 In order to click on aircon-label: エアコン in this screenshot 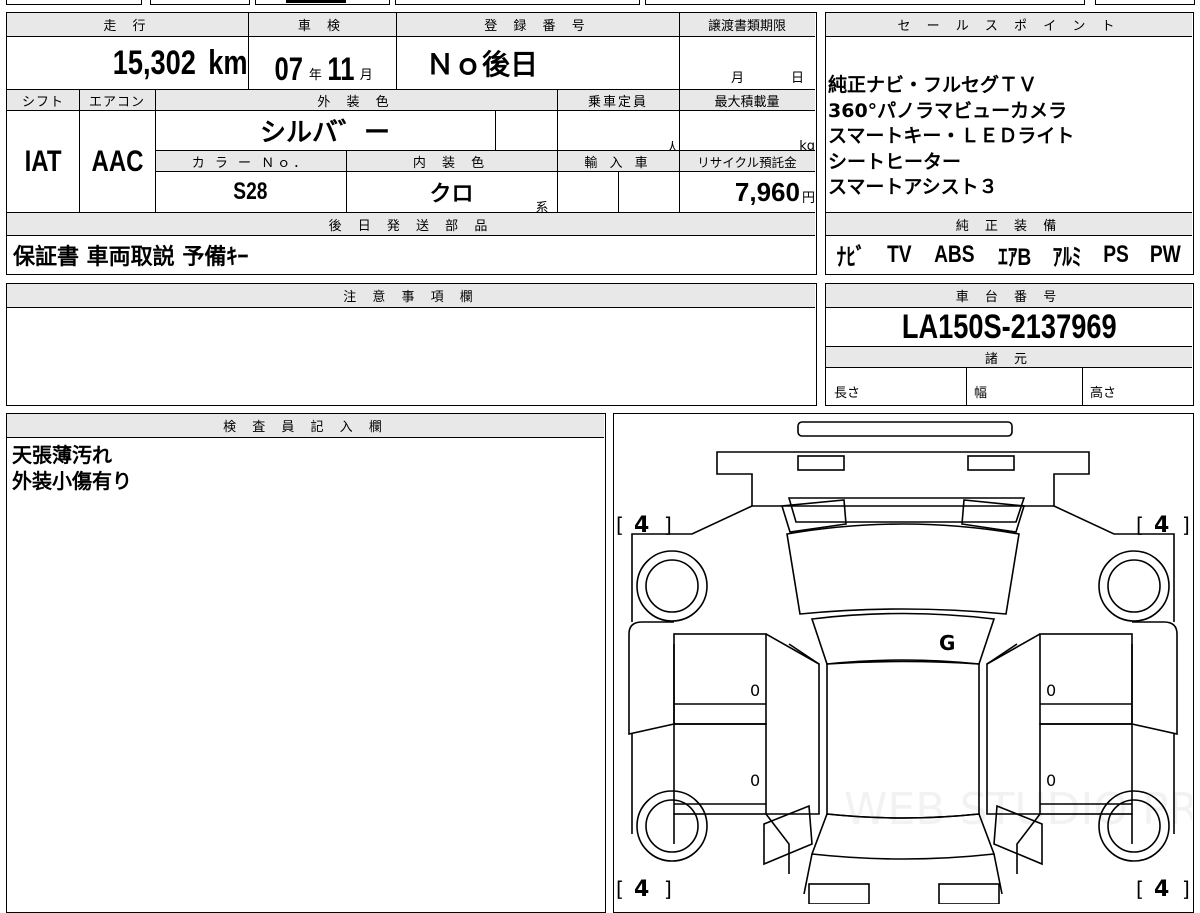, I will do `click(117, 100)`.